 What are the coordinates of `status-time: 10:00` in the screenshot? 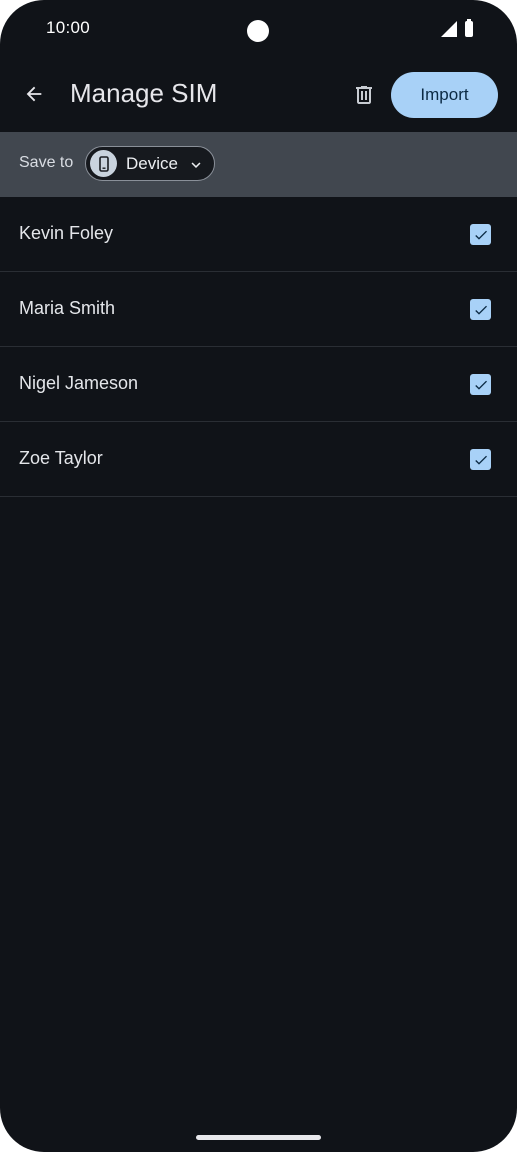 It's located at (68, 27).